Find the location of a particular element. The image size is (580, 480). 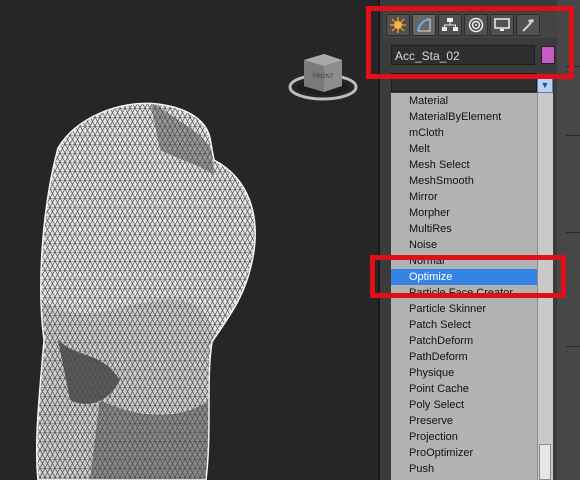

tab-create is located at coordinates (398, 25).